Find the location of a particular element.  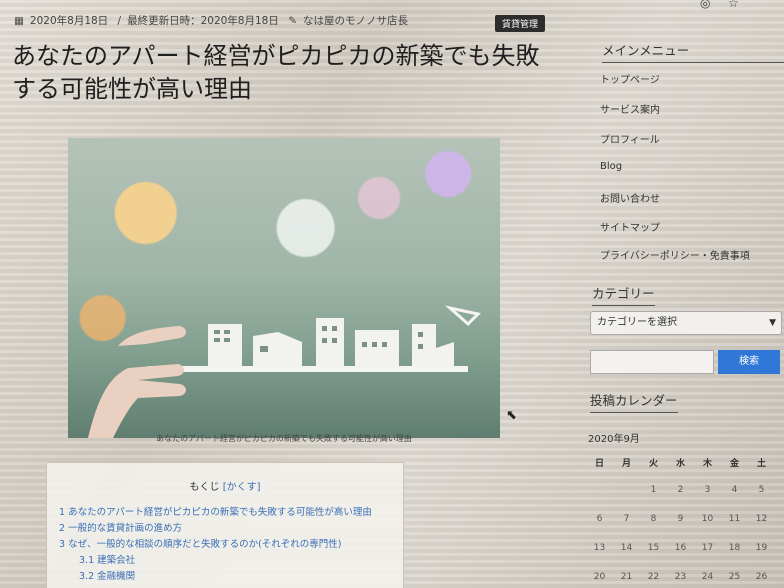

weekday-label: 金 is located at coordinates (734, 464).